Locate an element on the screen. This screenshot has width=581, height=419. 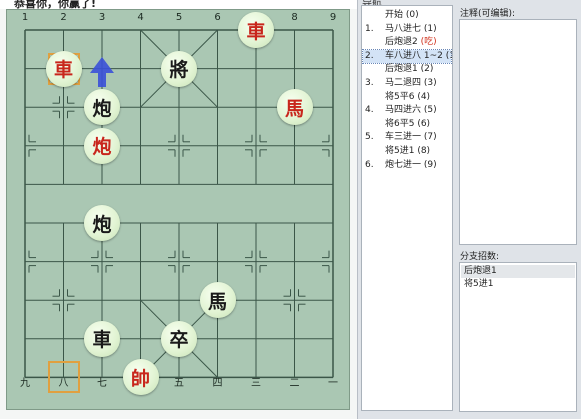
move-text: 马二退四 (3) is located at coordinates (411, 83).